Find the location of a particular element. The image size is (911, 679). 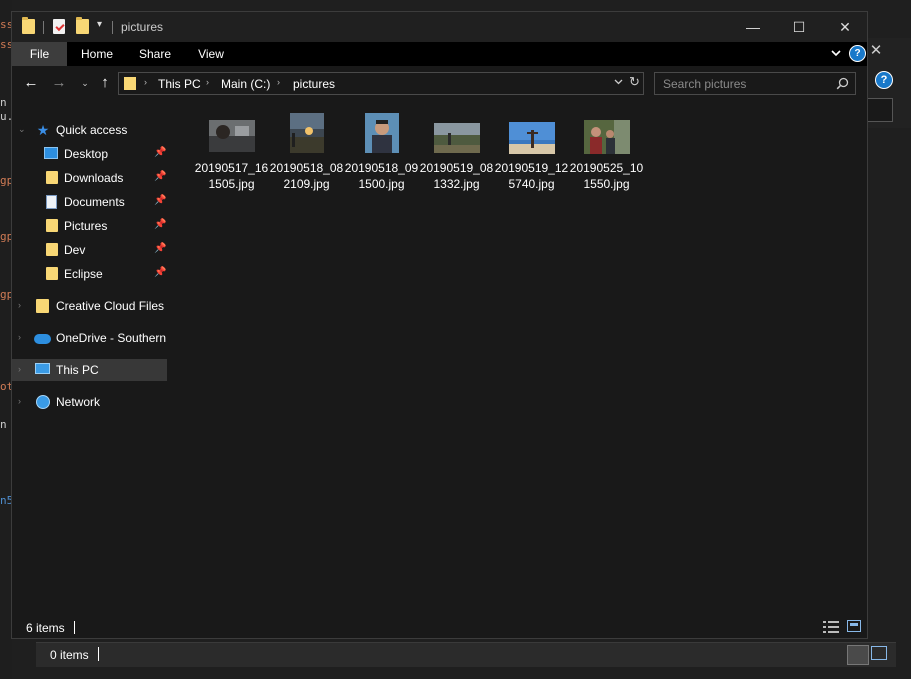

nav-item-this-pc: › This PC is located at coordinates (89, 370).